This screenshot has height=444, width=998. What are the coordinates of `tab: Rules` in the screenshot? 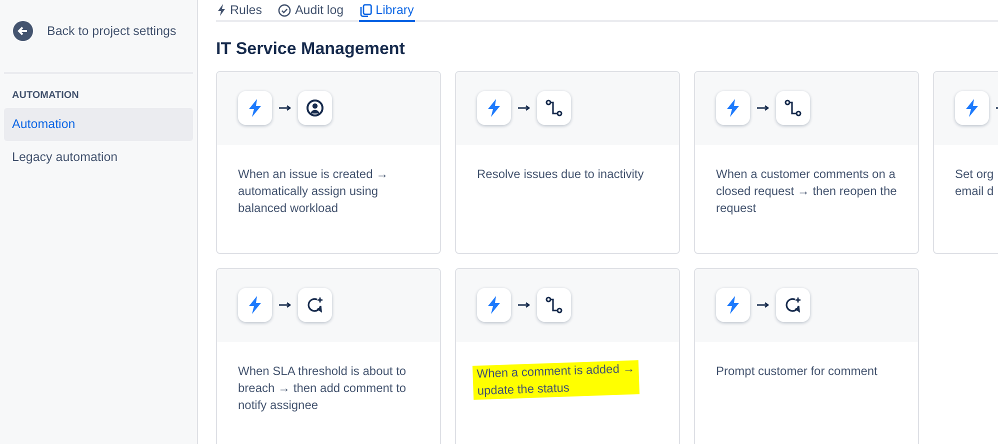 It's located at (239, 11).